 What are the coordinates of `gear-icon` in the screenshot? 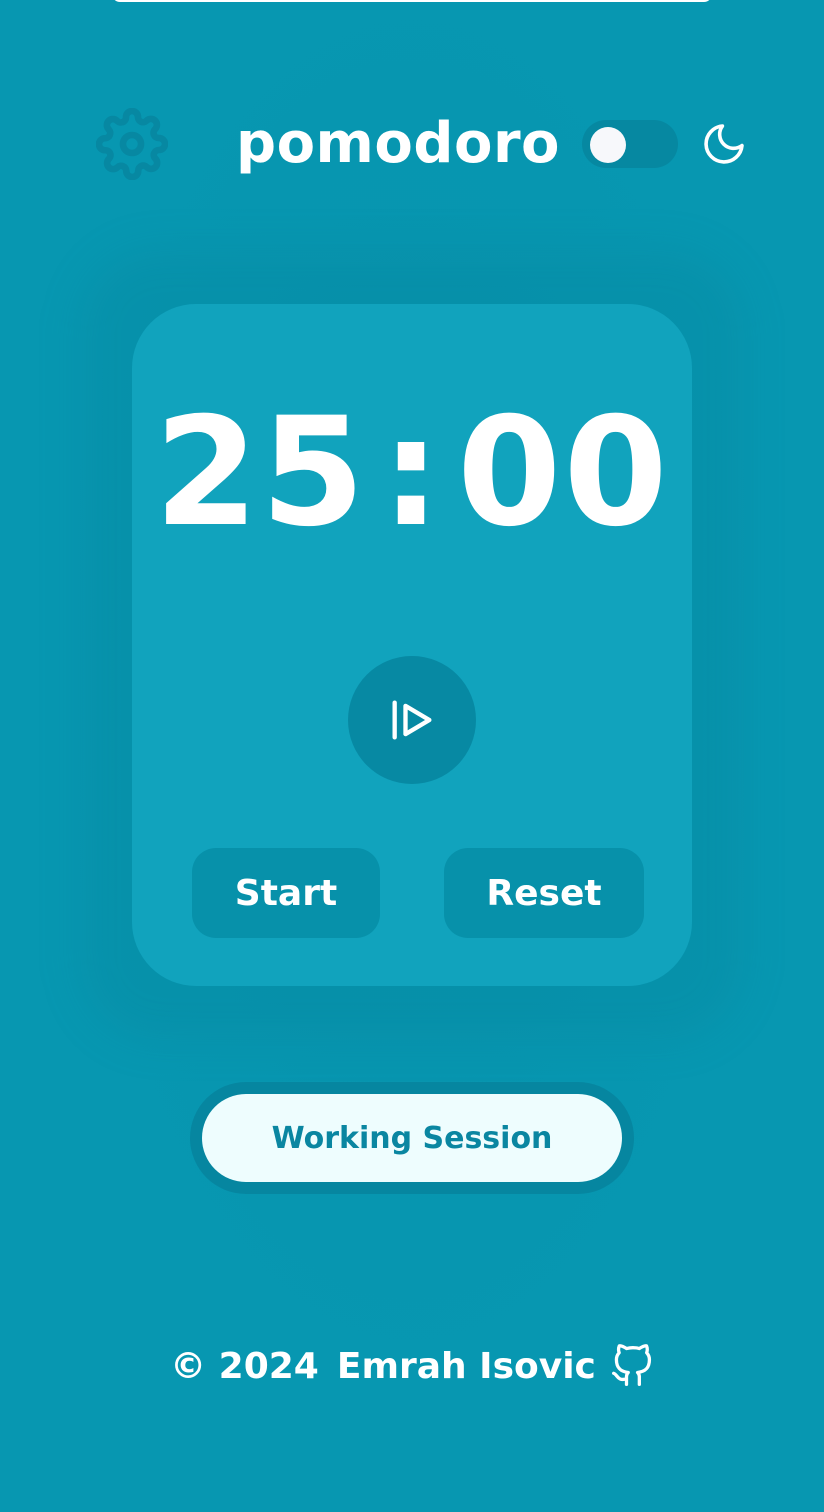 It's located at (132, 144).